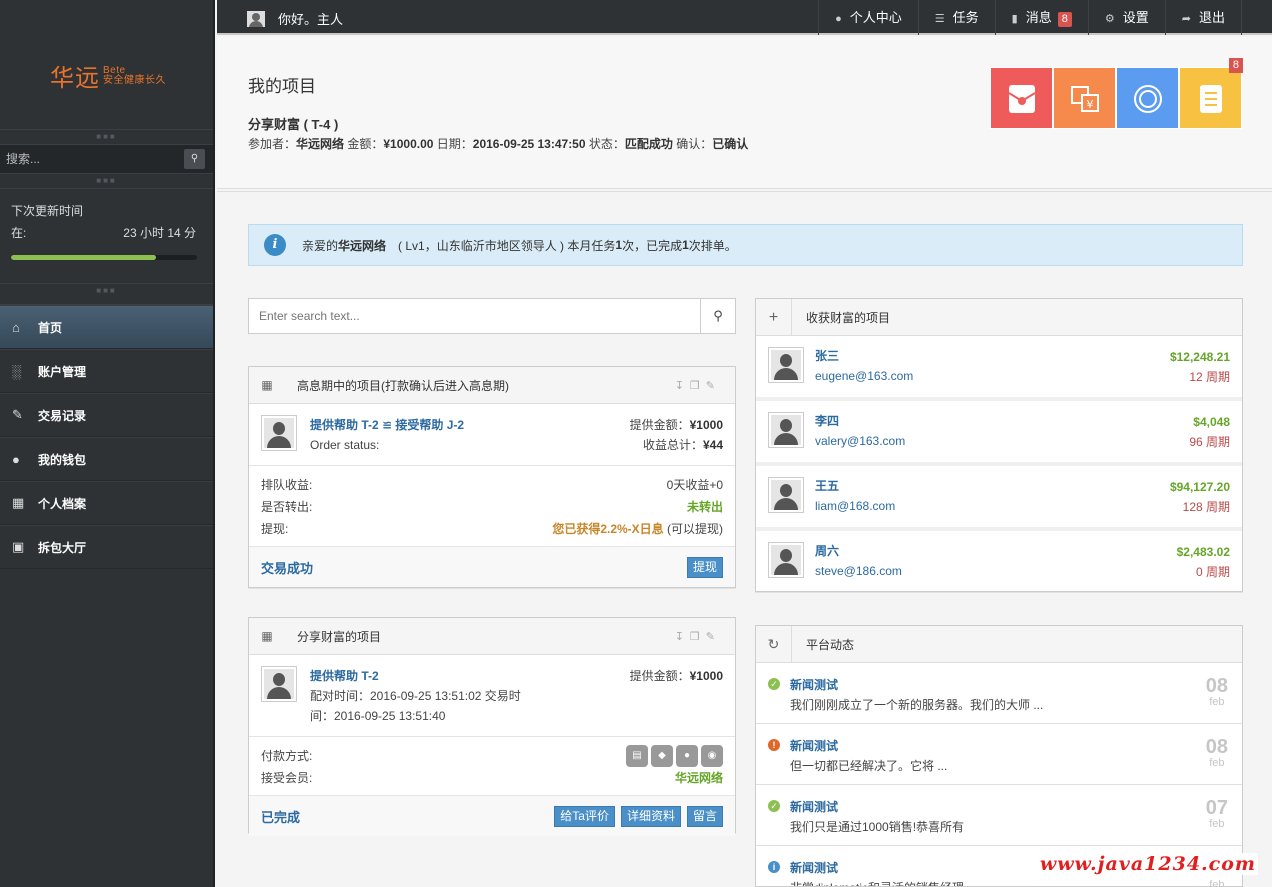 The image size is (1272, 887). Describe the element at coordinates (605, 144) in the screenshot. I see `meta-label: 状态：` at that location.